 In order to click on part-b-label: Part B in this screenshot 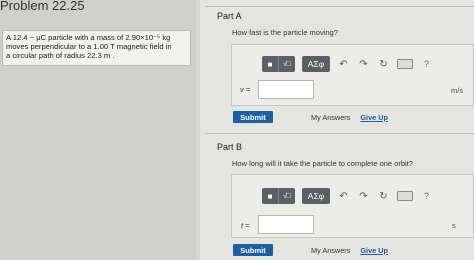, I will do `click(230, 147)`.